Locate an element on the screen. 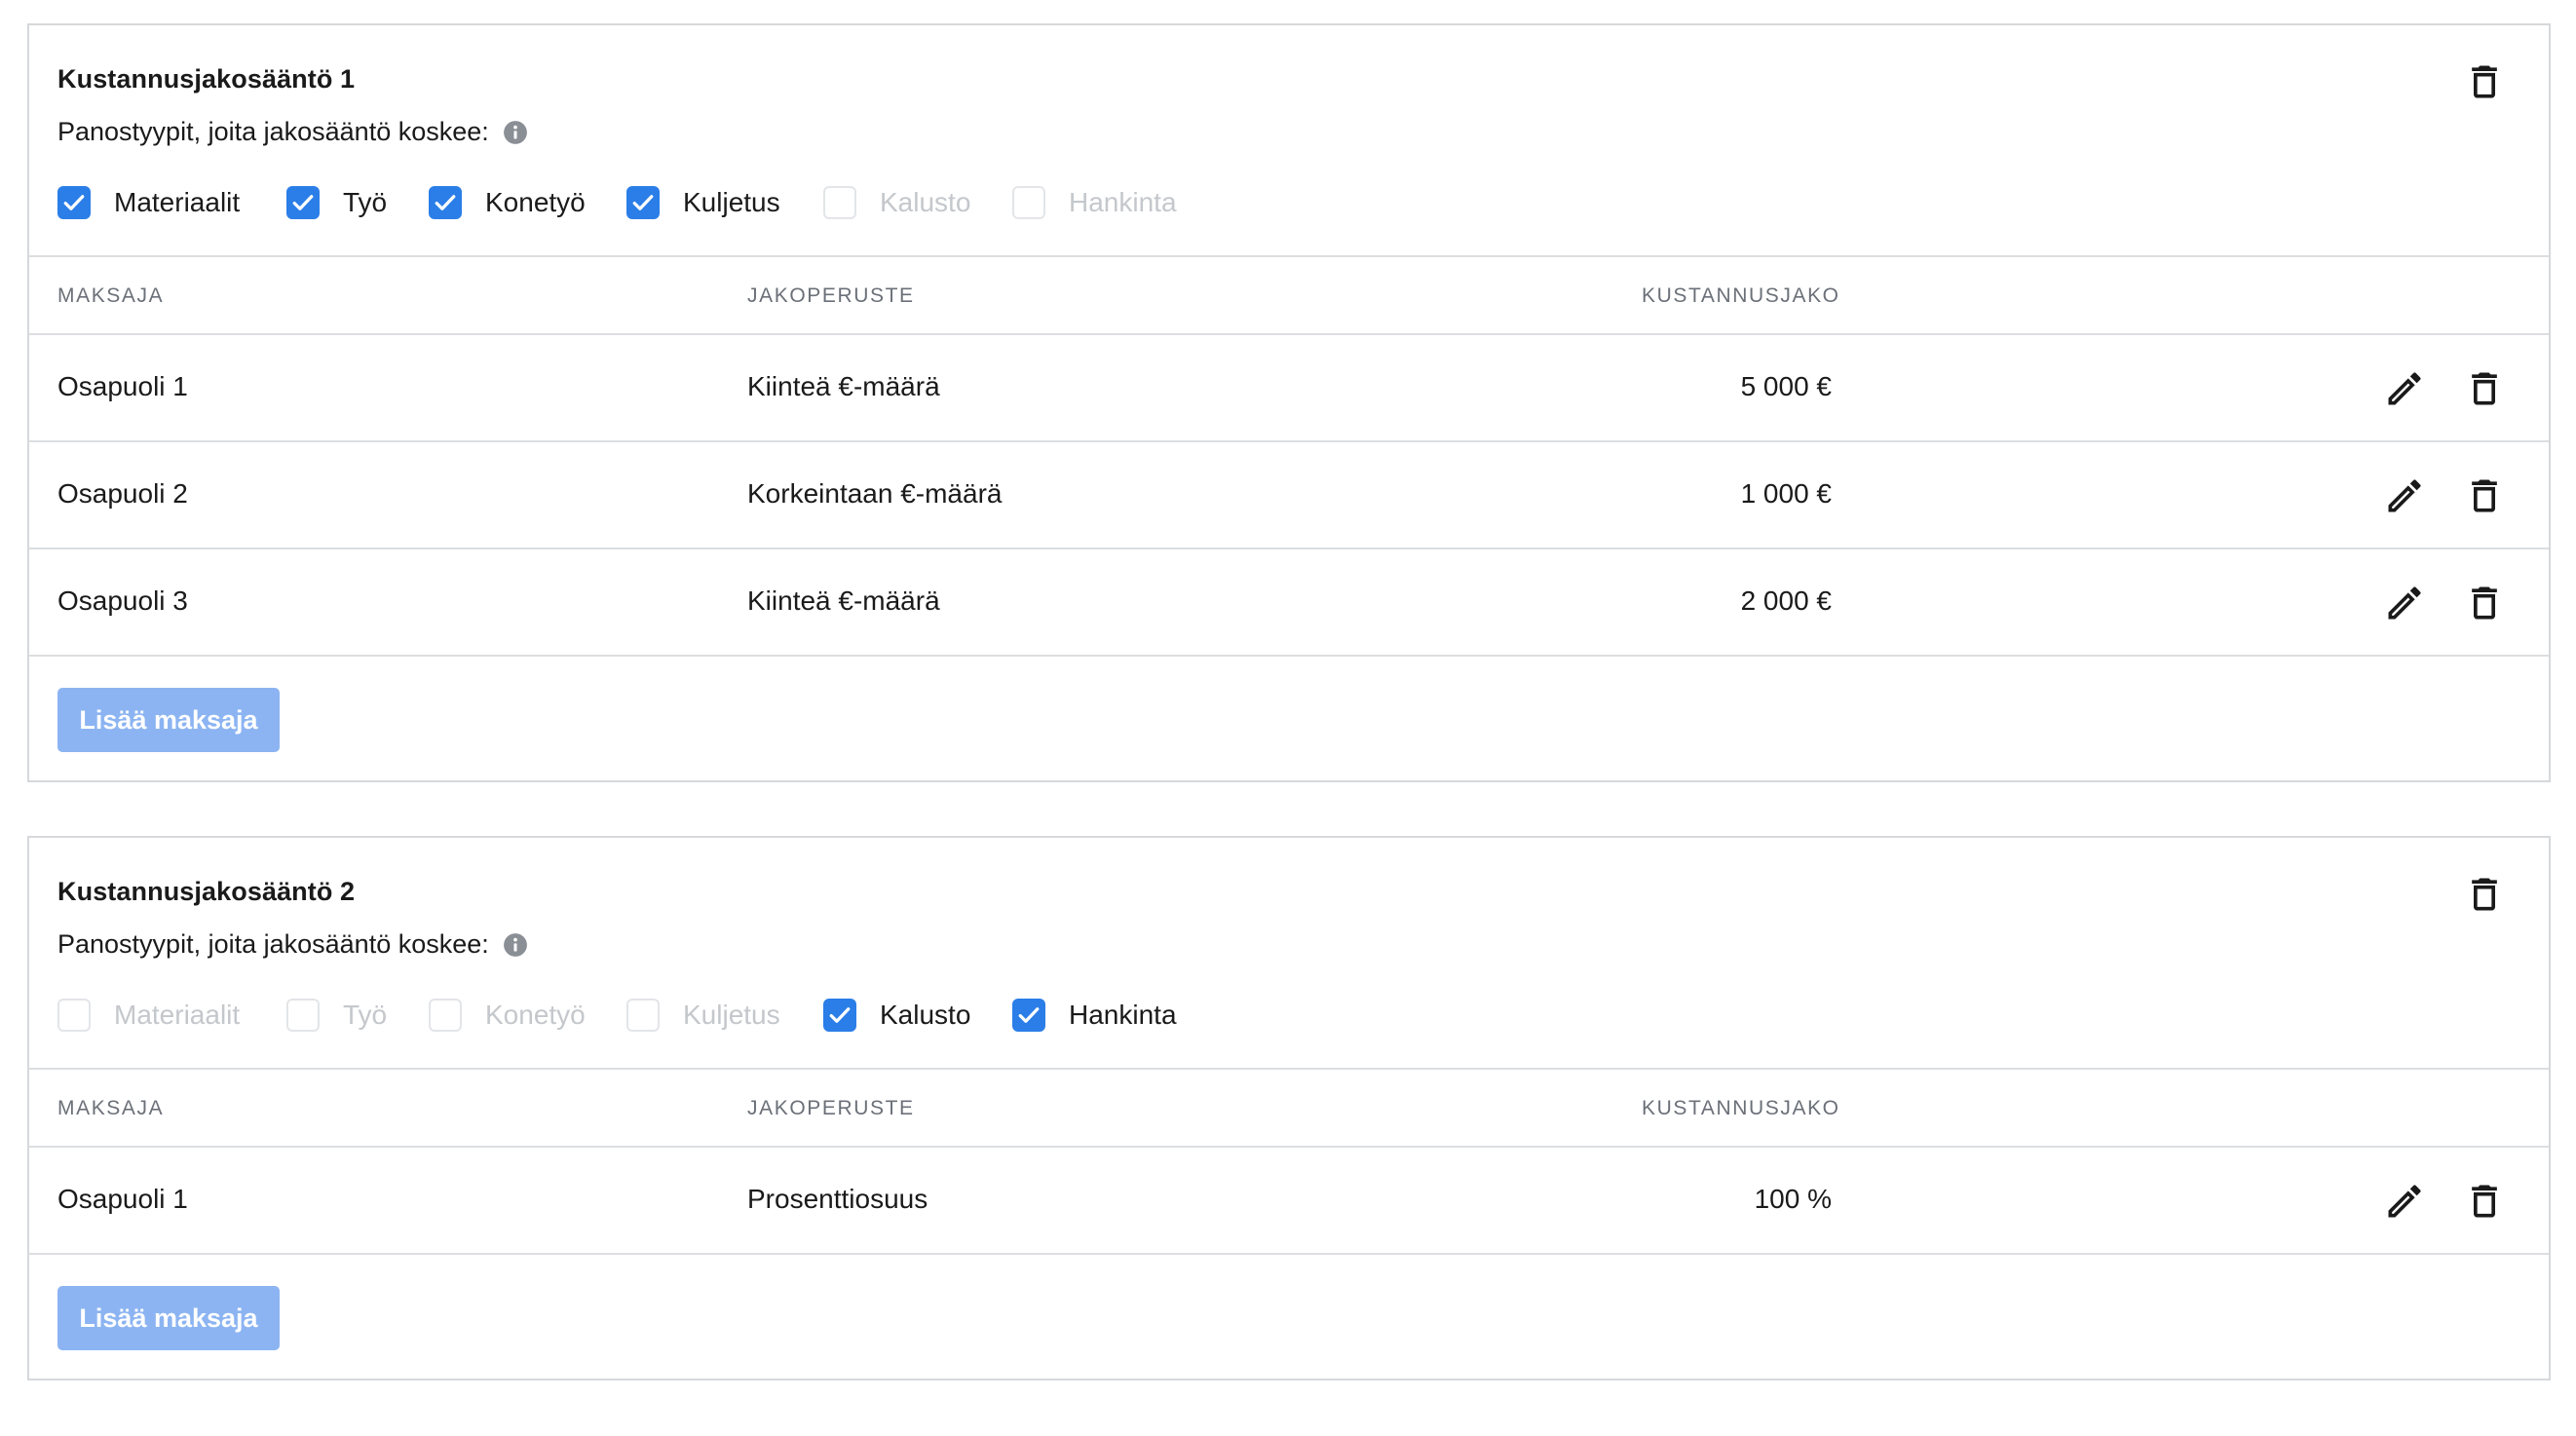 The image size is (2576, 1436). payer-cell: Osapuoli 3 is located at coordinates (122, 601).